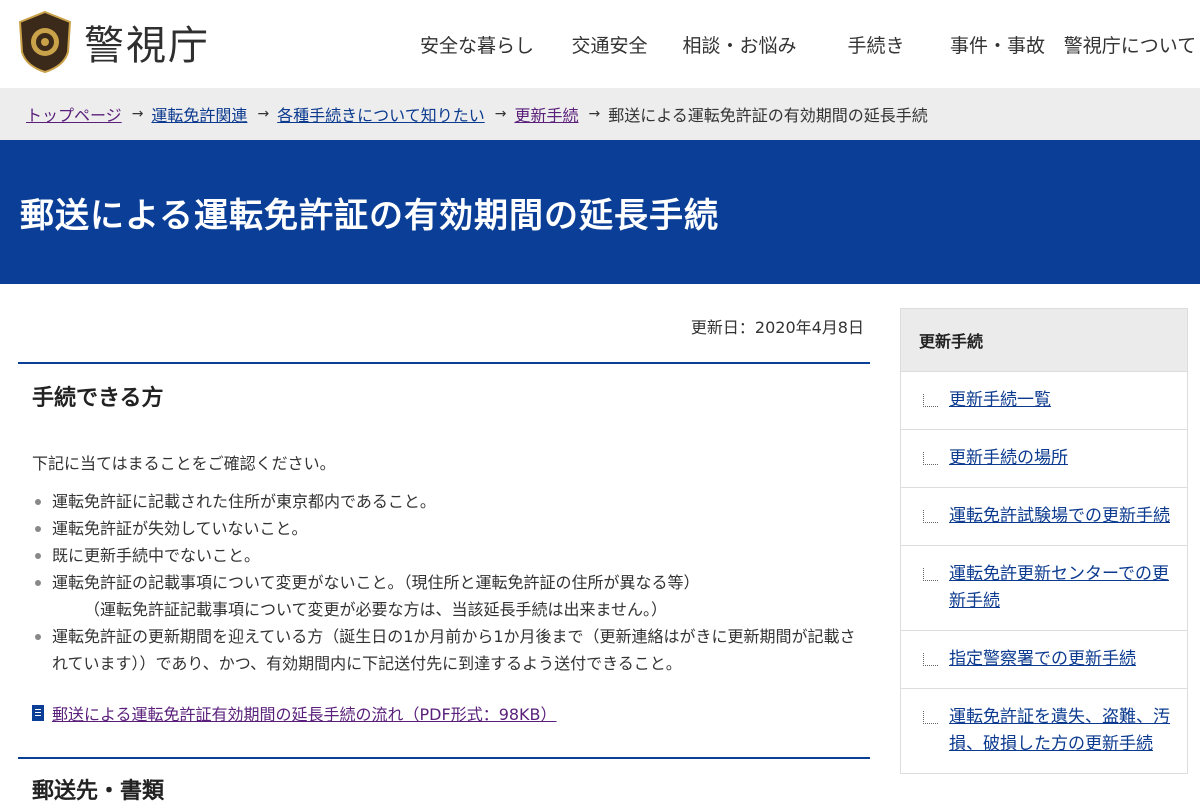 Image resolution: width=1200 pixels, height=805 pixels. I want to click on sidebar-item: 更新手続の場所, so click(1044, 458).